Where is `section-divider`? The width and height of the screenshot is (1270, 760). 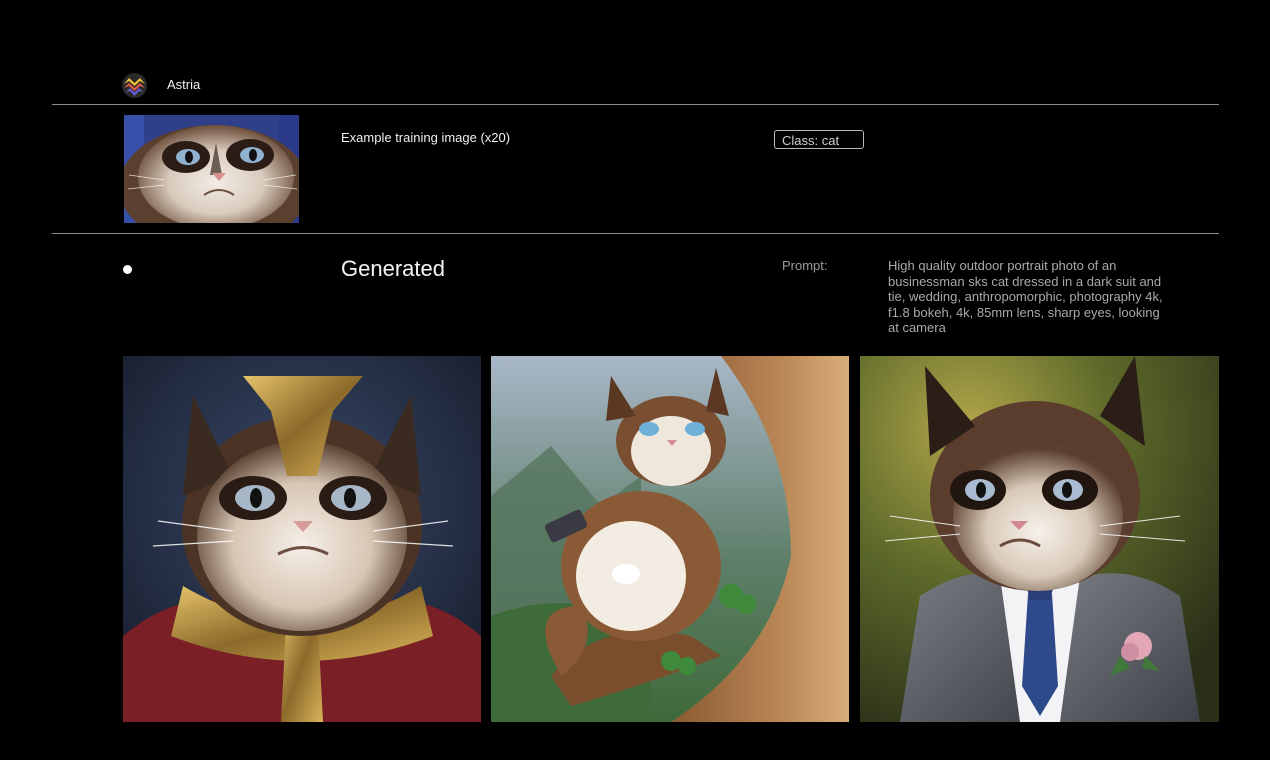 section-divider is located at coordinates (635, 233).